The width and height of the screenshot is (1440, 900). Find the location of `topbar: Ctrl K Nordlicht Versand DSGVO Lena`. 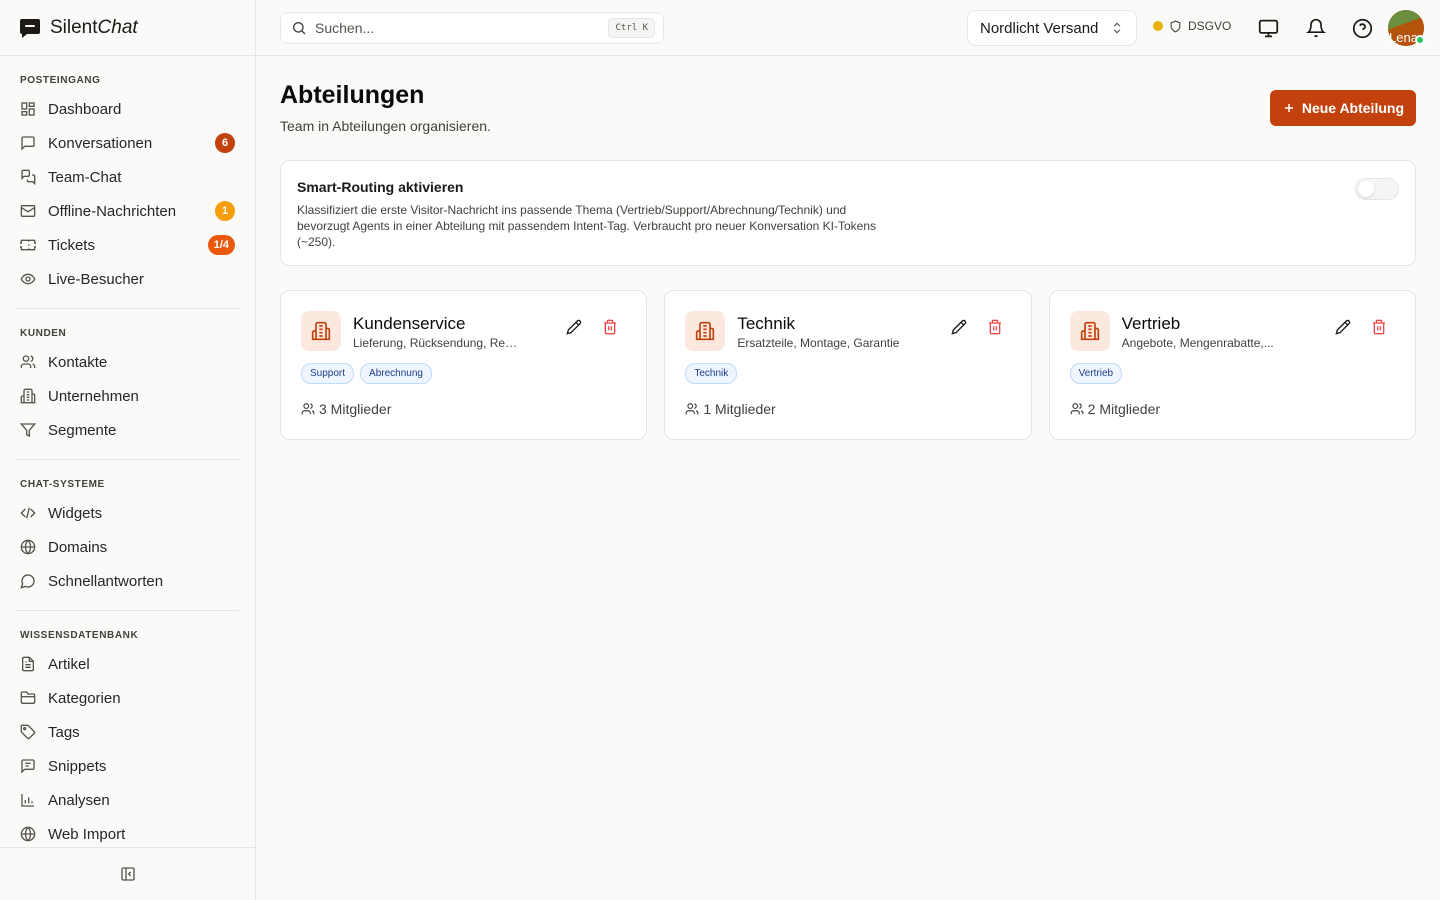

topbar: Ctrl K Nordlicht Versand DSGVO Lena is located at coordinates (848, 28).